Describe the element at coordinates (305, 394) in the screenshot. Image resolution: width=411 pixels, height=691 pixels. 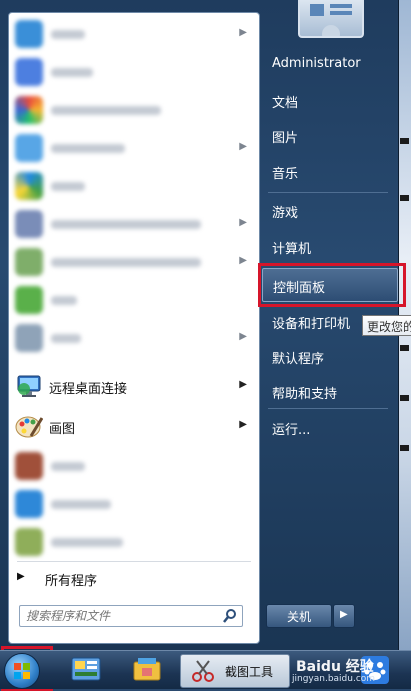
I see `menu-item-label: 帮助和支持` at that location.